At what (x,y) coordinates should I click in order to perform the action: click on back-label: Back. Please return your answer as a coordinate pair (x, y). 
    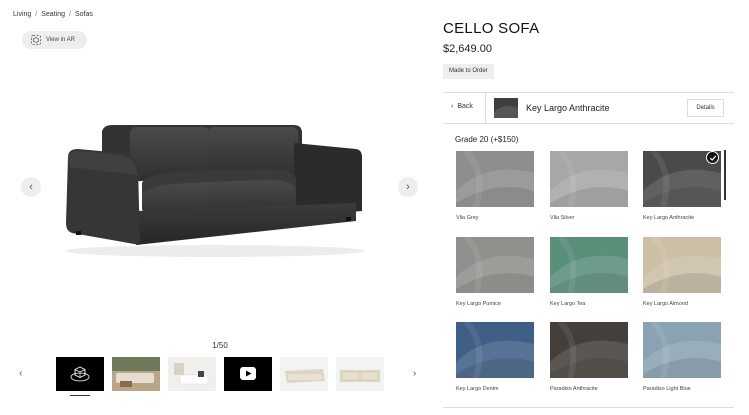
    Looking at the image, I should click on (465, 106).